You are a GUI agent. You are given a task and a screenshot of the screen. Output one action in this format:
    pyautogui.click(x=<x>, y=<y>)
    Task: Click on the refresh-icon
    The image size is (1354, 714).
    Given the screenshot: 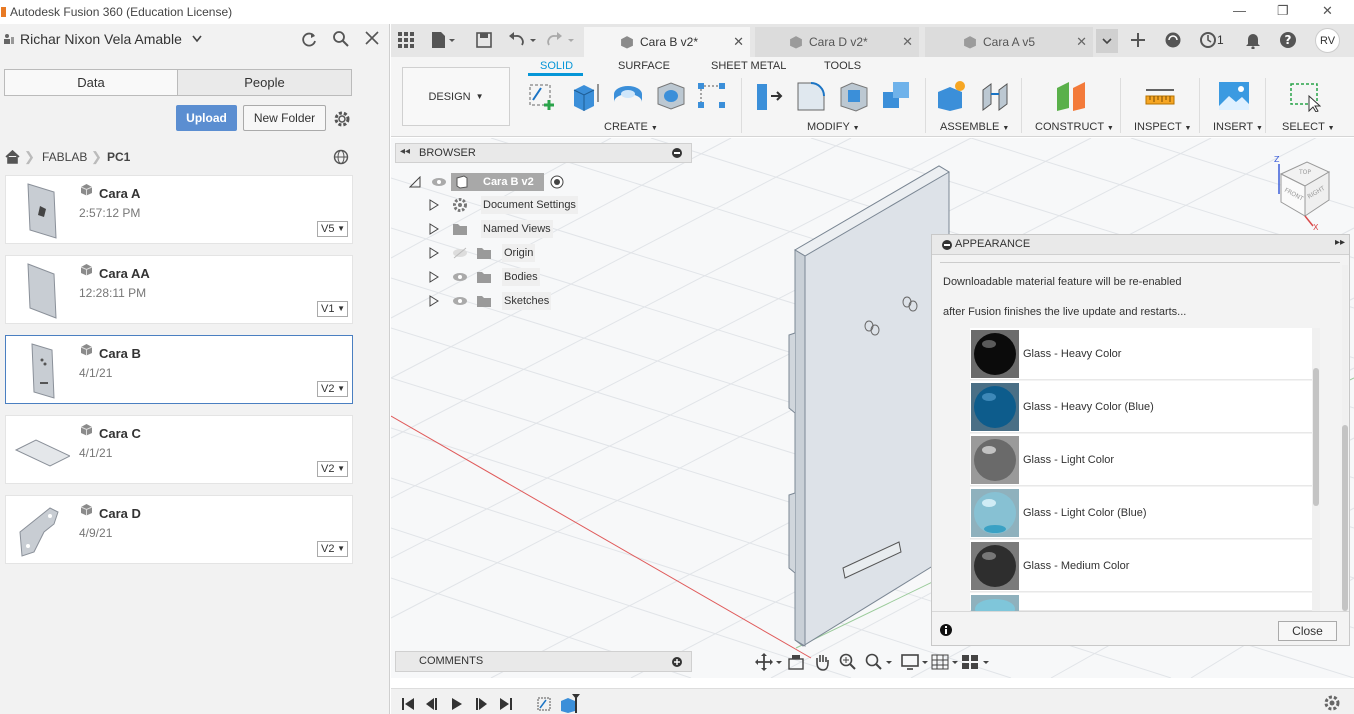 What is the action you would take?
    pyautogui.click(x=309, y=39)
    